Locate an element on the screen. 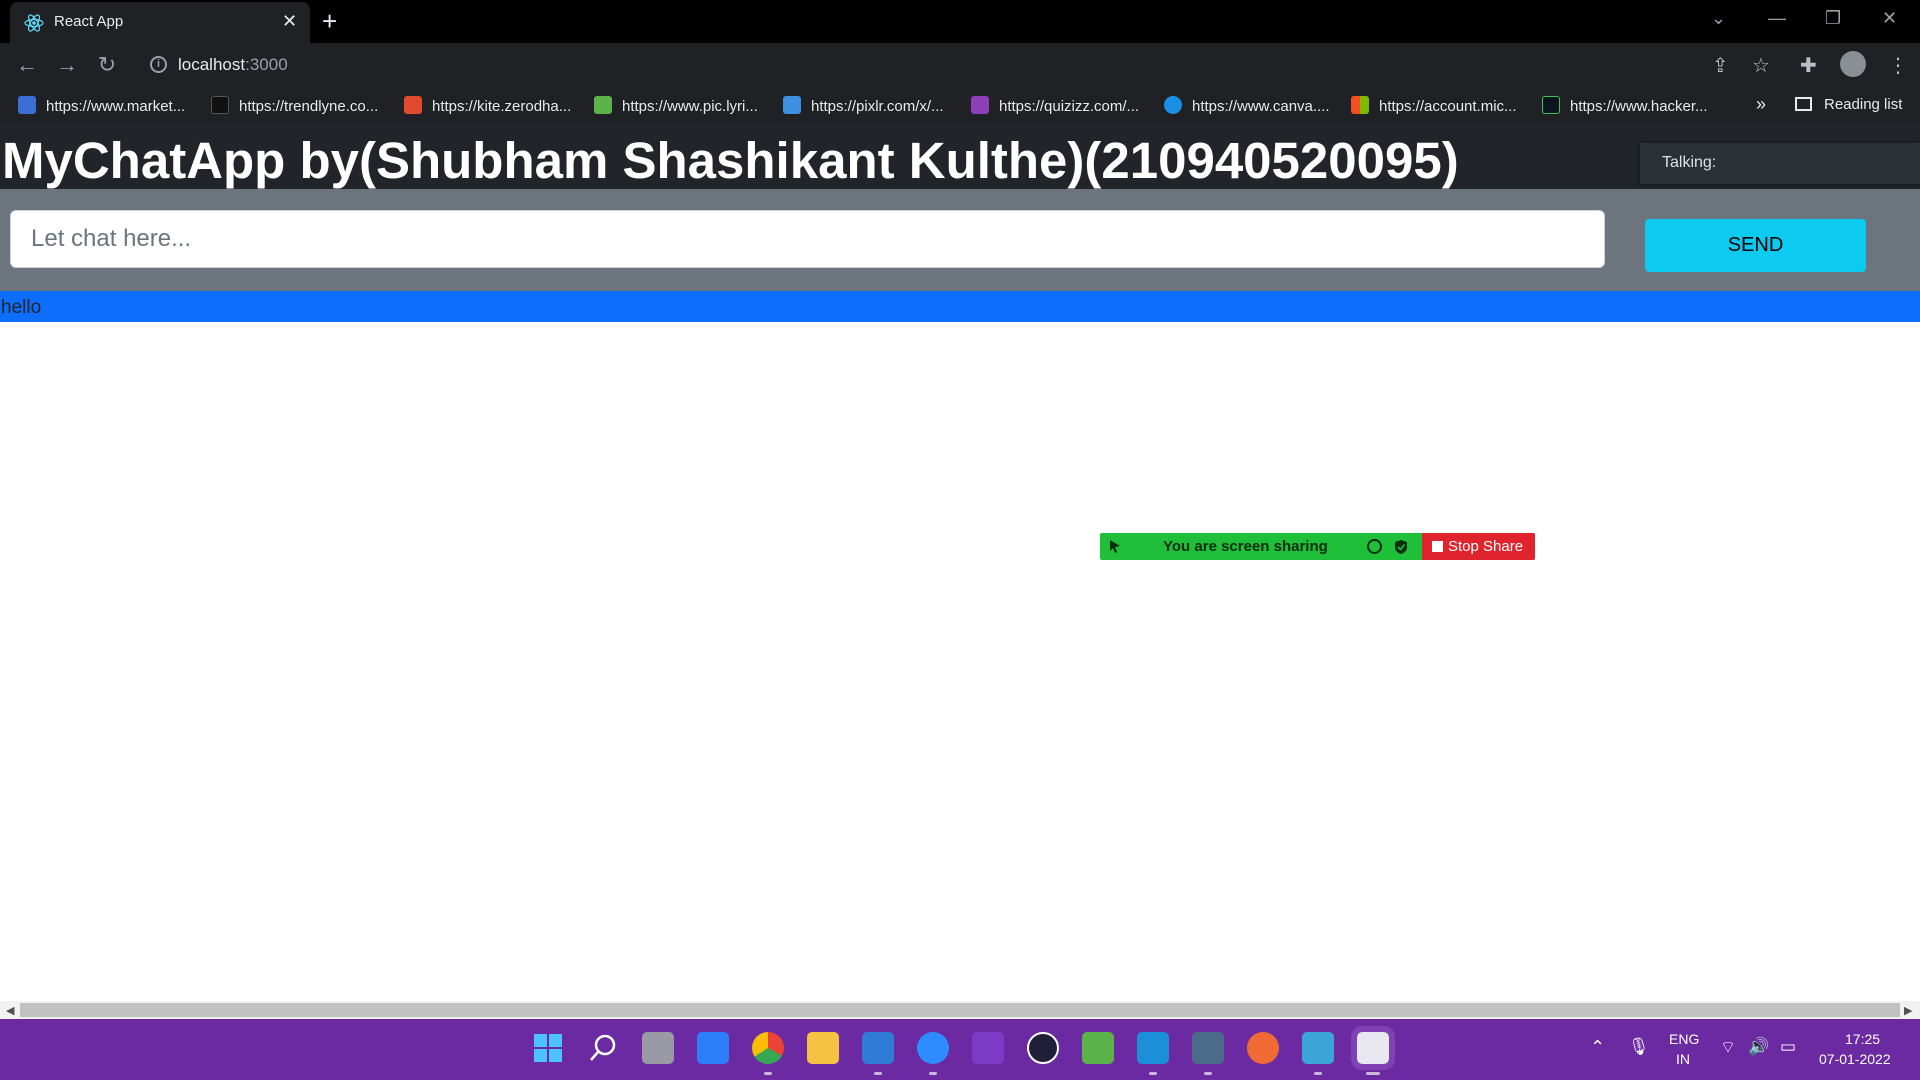  pause-share-icon is located at coordinates (1374, 546).